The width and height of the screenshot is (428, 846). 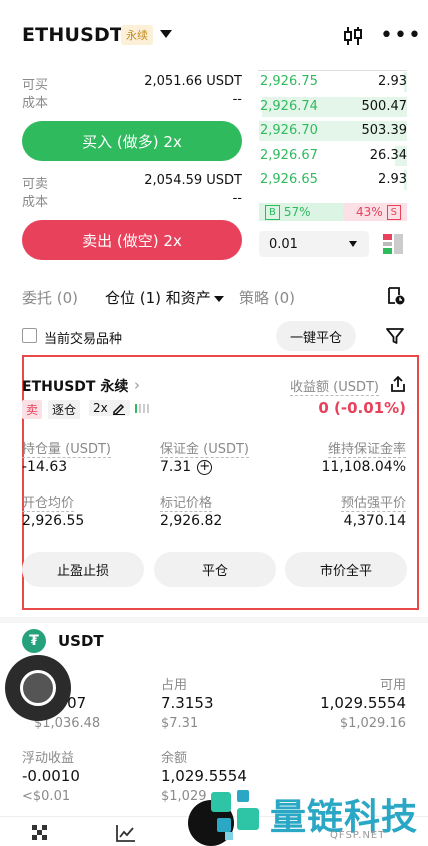 What do you see at coordinates (388, 155) in the screenshot?
I see `bid-quantity: 26.34` at bounding box center [388, 155].